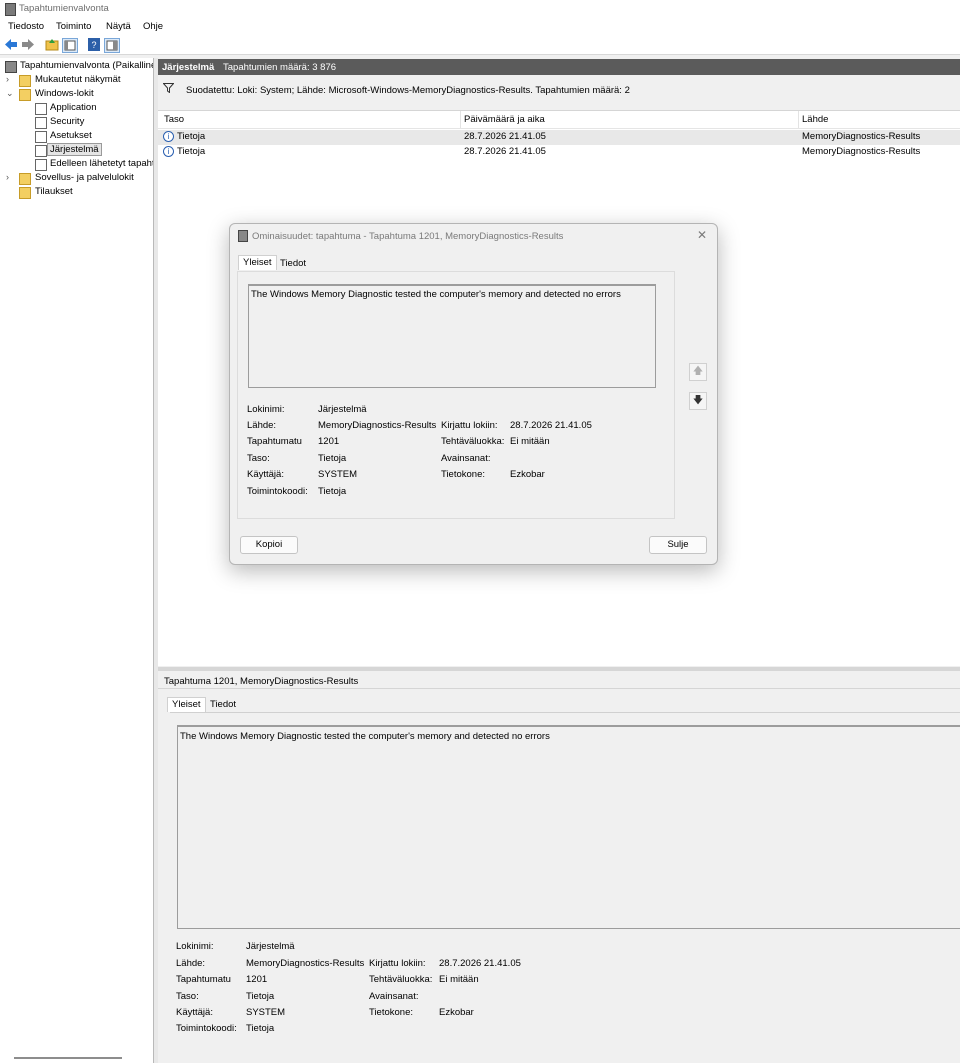 The width and height of the screenshot is (960, 1063). What do you see at coordinates (28, 44) in the screenshot?
I see `forward-arrow-icon` at bounding box center [28, 44].